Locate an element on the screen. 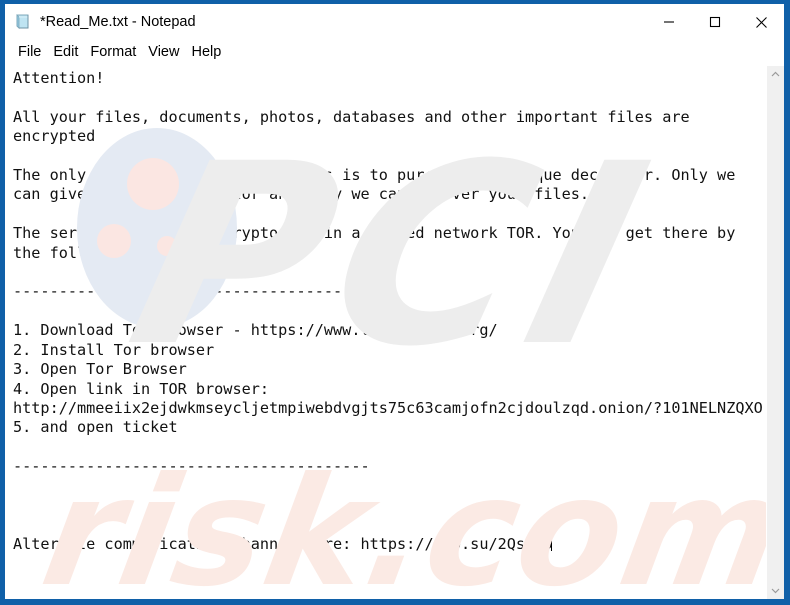 This screenshot has height=605, width=790. title-bar-left: *Read_Me.txt - Notepad is located at coordinates (325, 22).